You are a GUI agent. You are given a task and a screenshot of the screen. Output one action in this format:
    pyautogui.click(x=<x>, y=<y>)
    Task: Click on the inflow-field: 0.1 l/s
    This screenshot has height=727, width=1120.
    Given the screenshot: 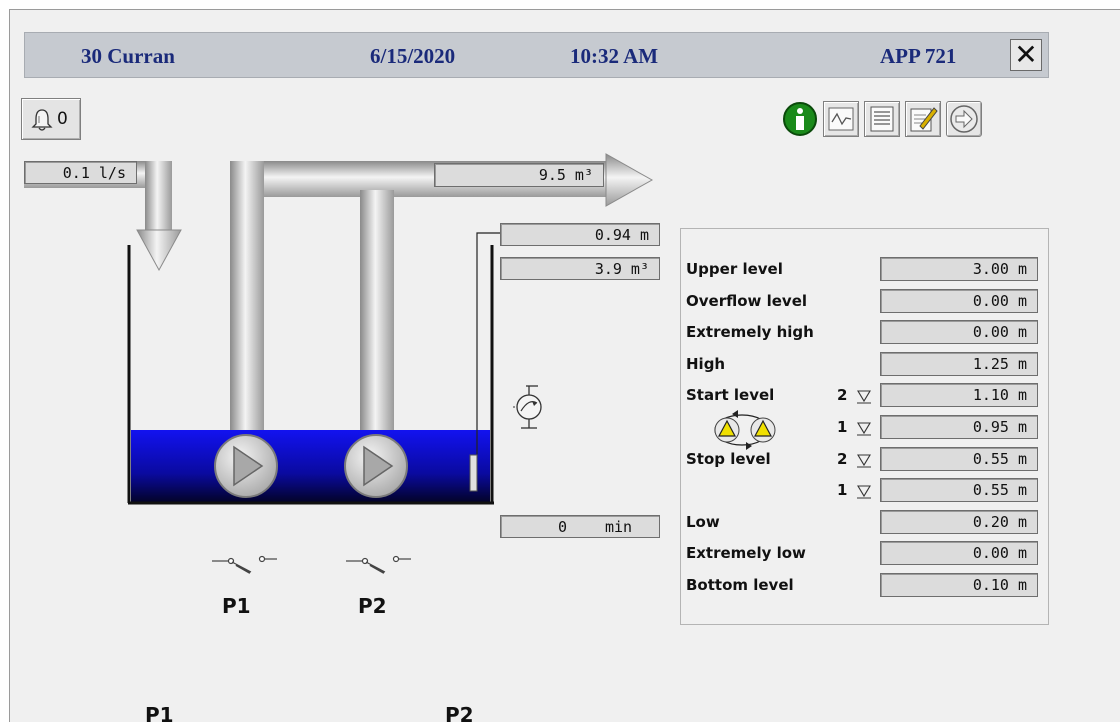 What is the action you would take?
    pyautogui.click(x=80, y=172)
    